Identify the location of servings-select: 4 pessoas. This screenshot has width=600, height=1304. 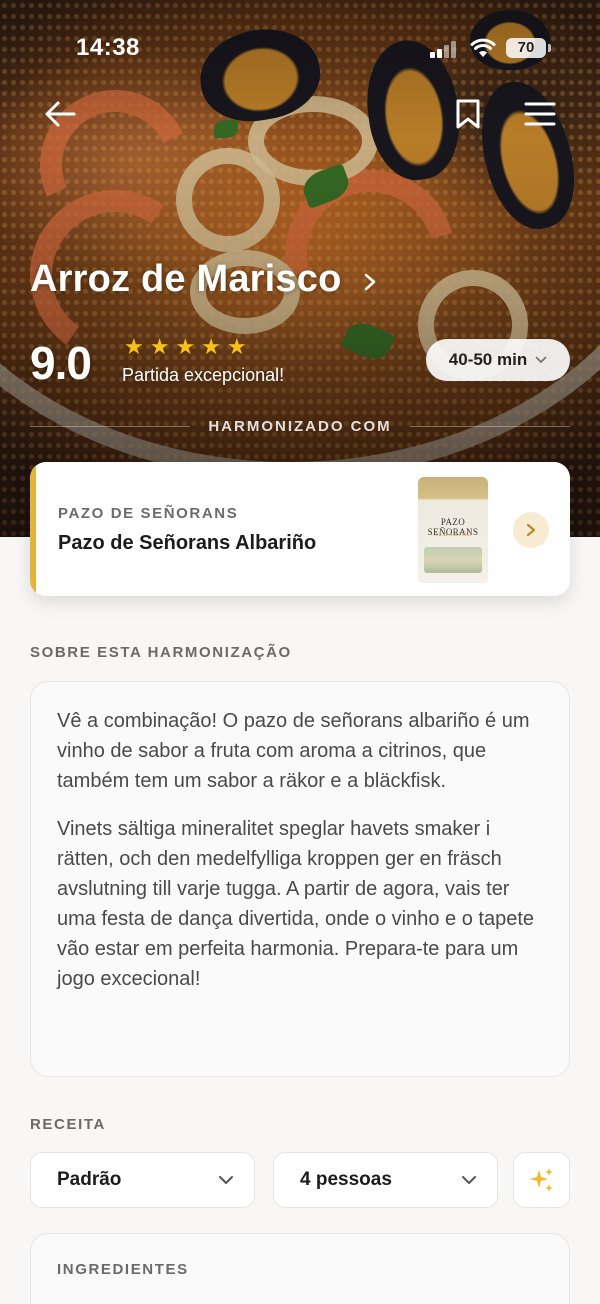
(385, 1180).